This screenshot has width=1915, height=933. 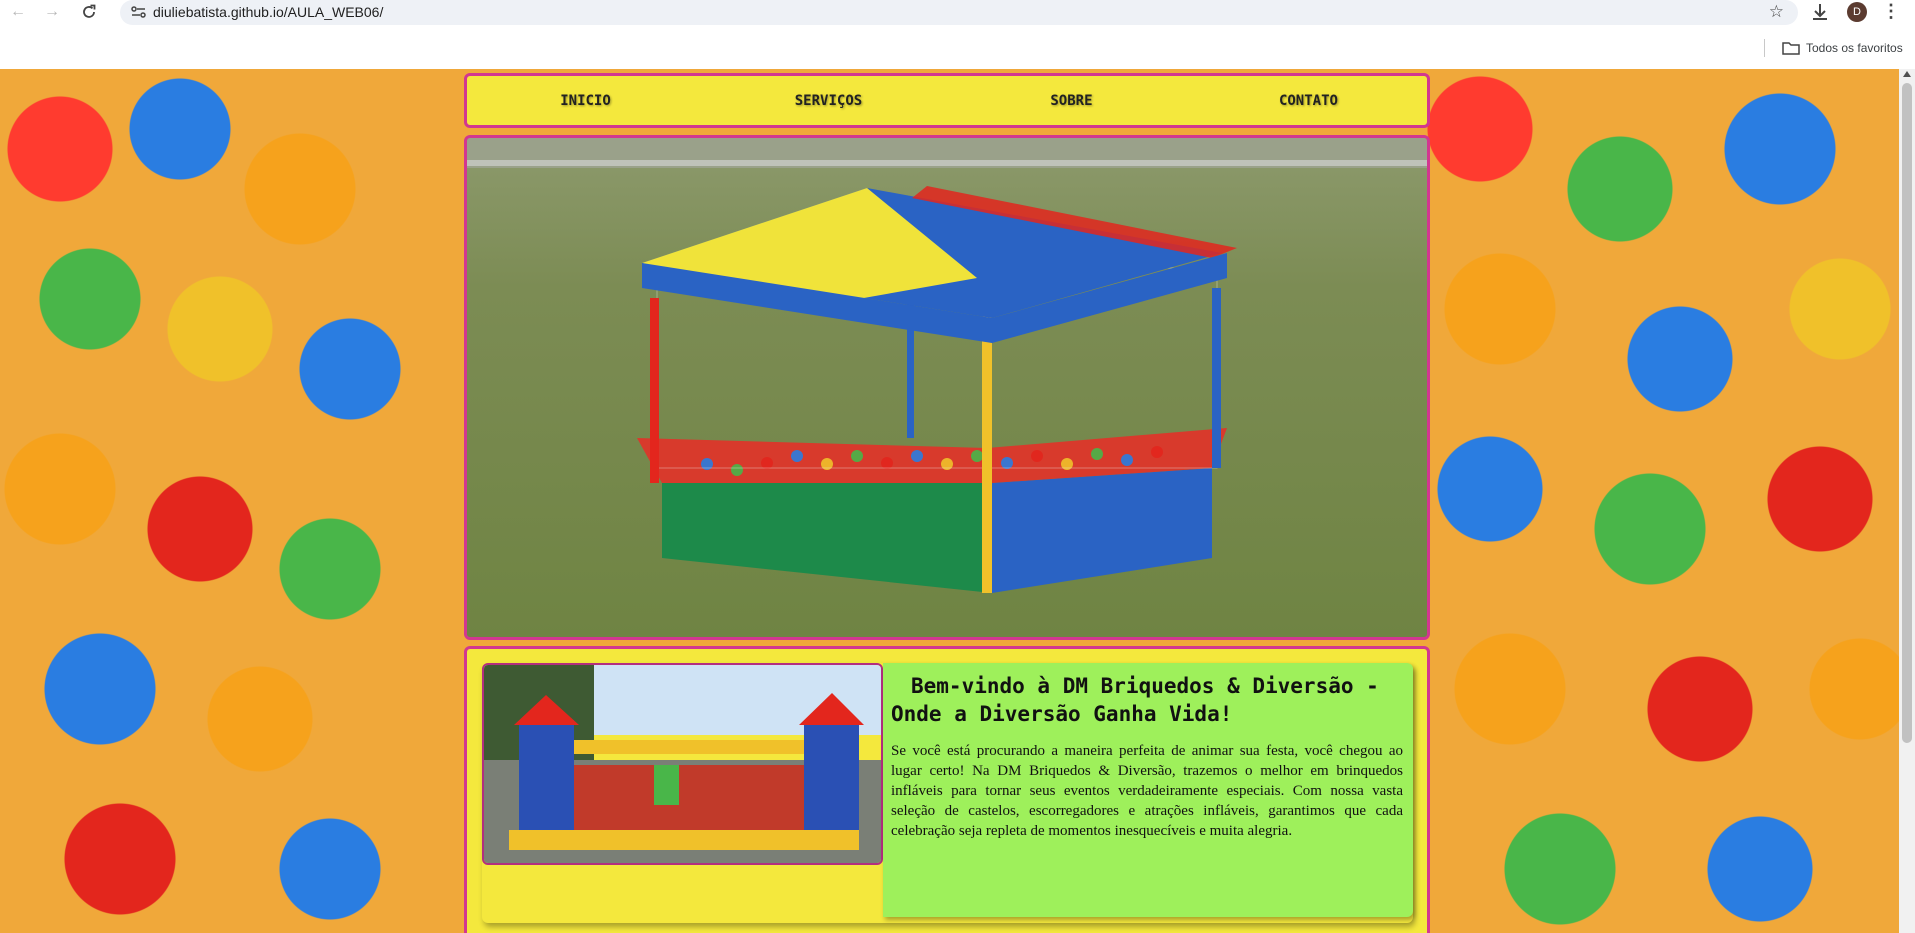 What do you see at coordinates (18, 12) in the screenshot?
I see `back-arrow-icon: ←` at bounding box center [18, 12].